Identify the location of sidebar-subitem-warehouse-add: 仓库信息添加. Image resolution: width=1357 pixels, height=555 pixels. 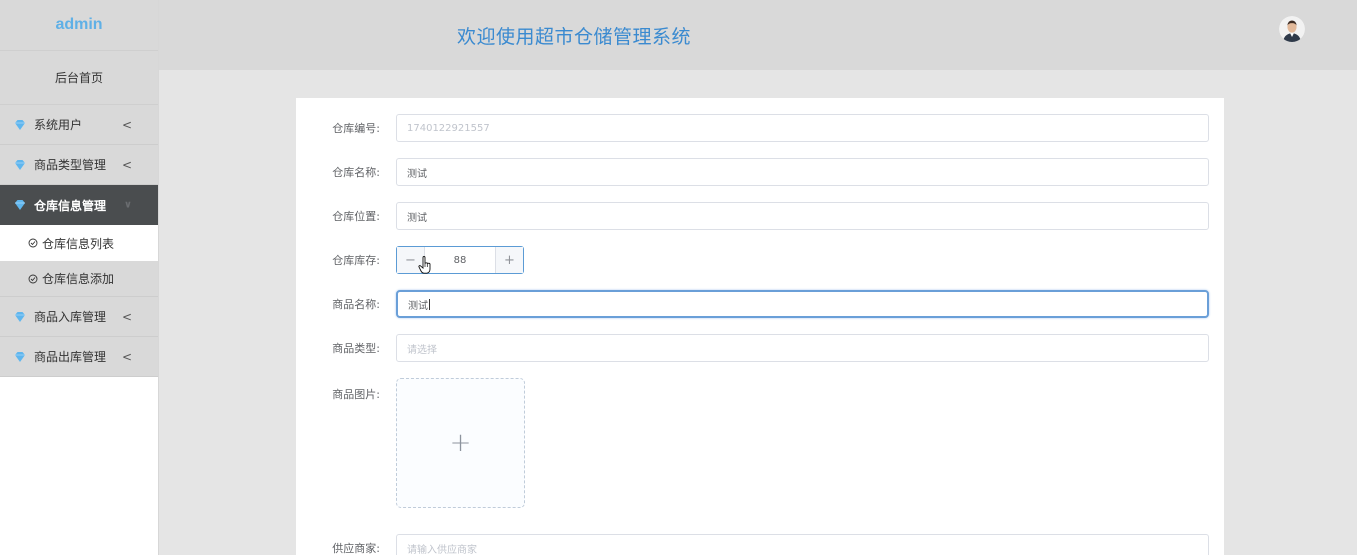
(79, 279).